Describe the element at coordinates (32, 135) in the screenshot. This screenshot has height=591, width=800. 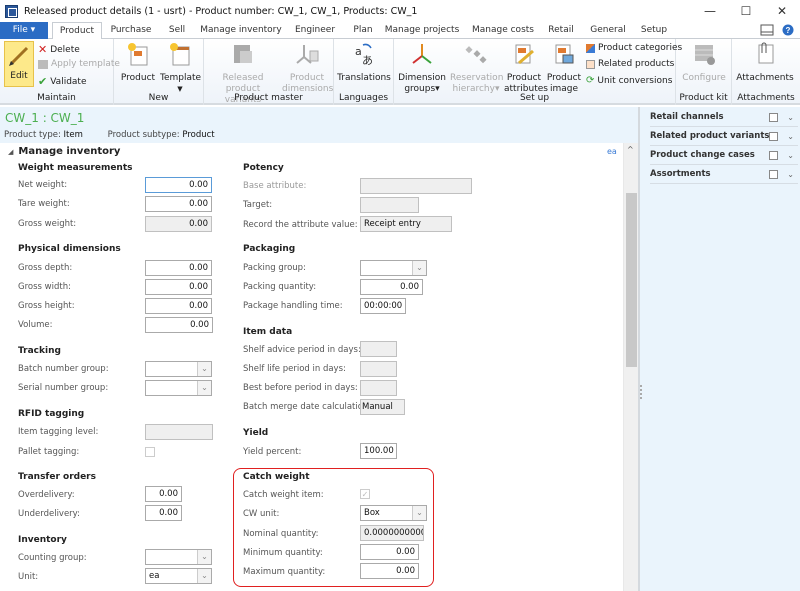
I see `product-type-label: Product type:` at that location.